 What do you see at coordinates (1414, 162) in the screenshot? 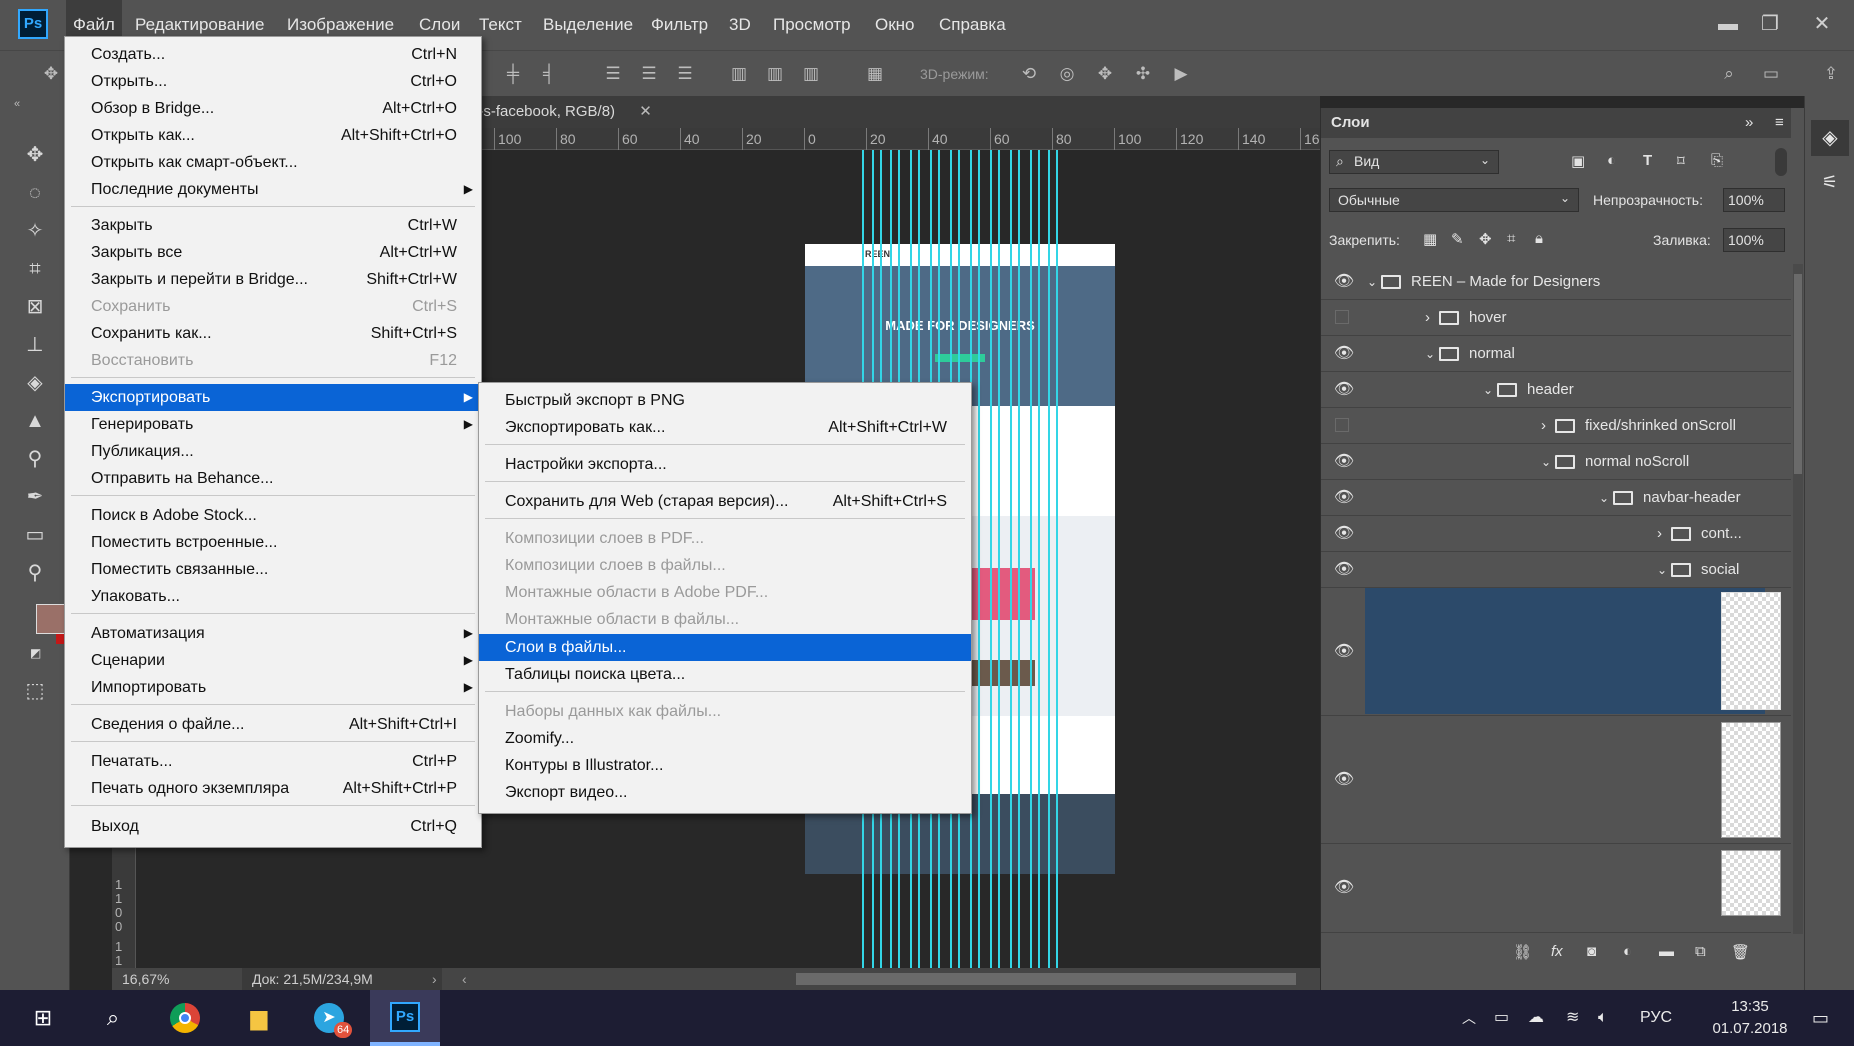
I see `layer-filter-select: ⌕ Вид ⌄` at bounding box center [1414, 162].